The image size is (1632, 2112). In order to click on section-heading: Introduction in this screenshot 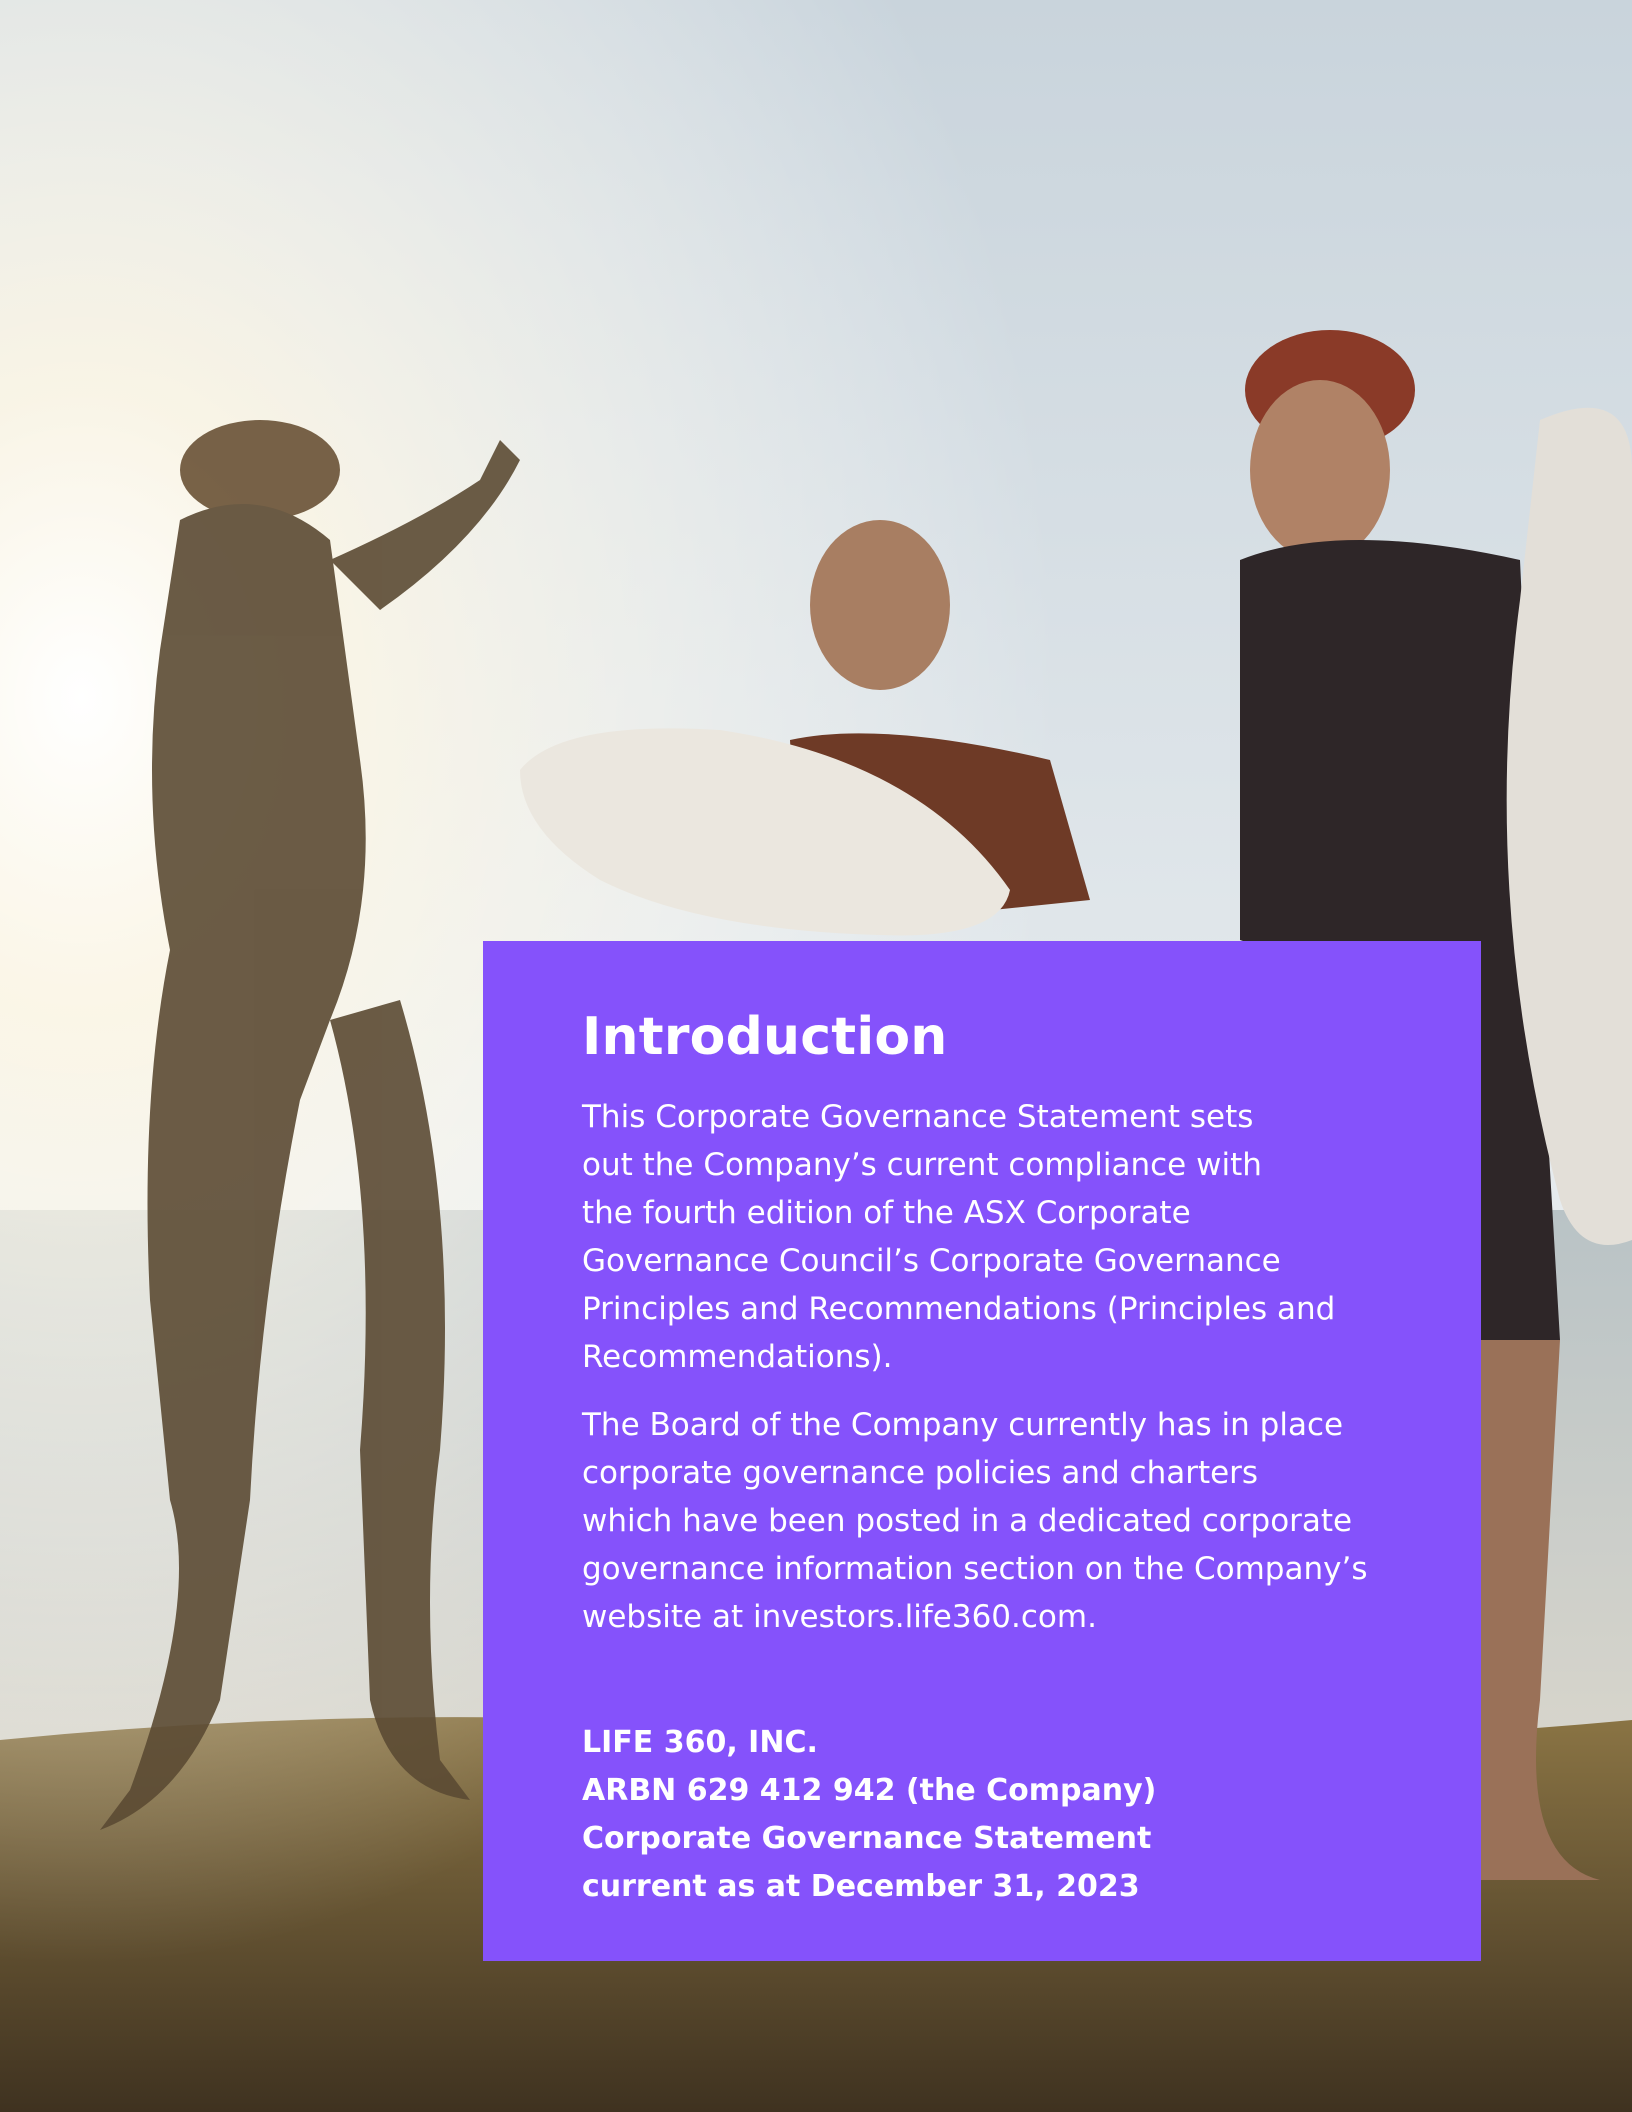, I will do `click(765, 1037)`.